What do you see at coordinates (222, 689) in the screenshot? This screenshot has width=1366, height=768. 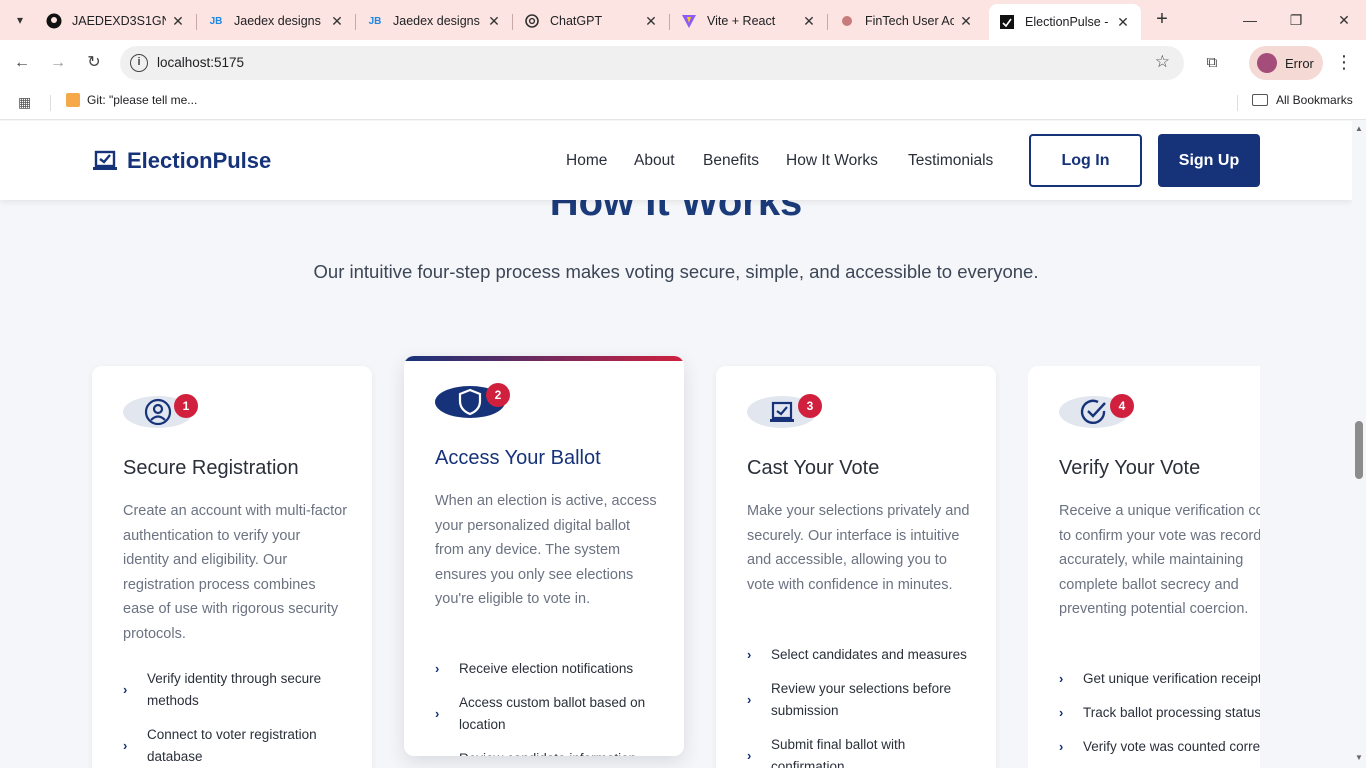 I see `list-item: › Verify identity through secure methods` at bounding box center [222, 689].